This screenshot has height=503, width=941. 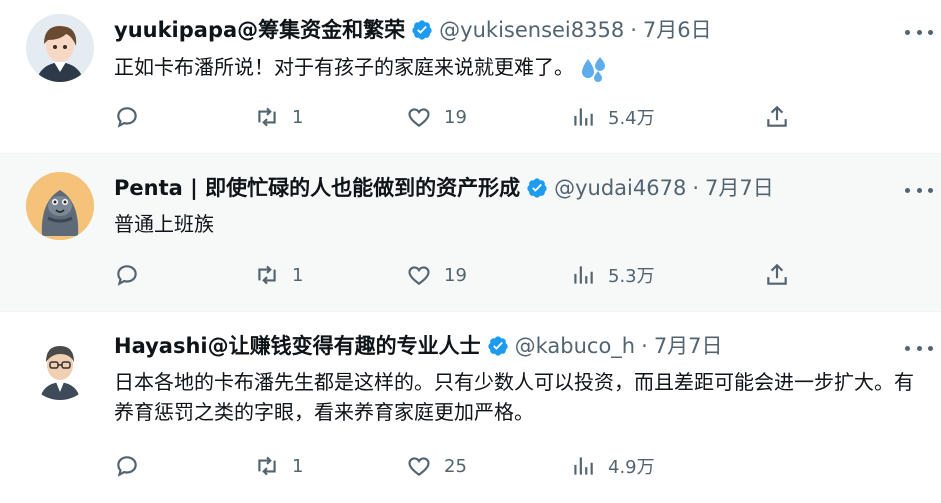 I want to click on sweat-droplets-emoji-icon, so click(x=593, y=69).